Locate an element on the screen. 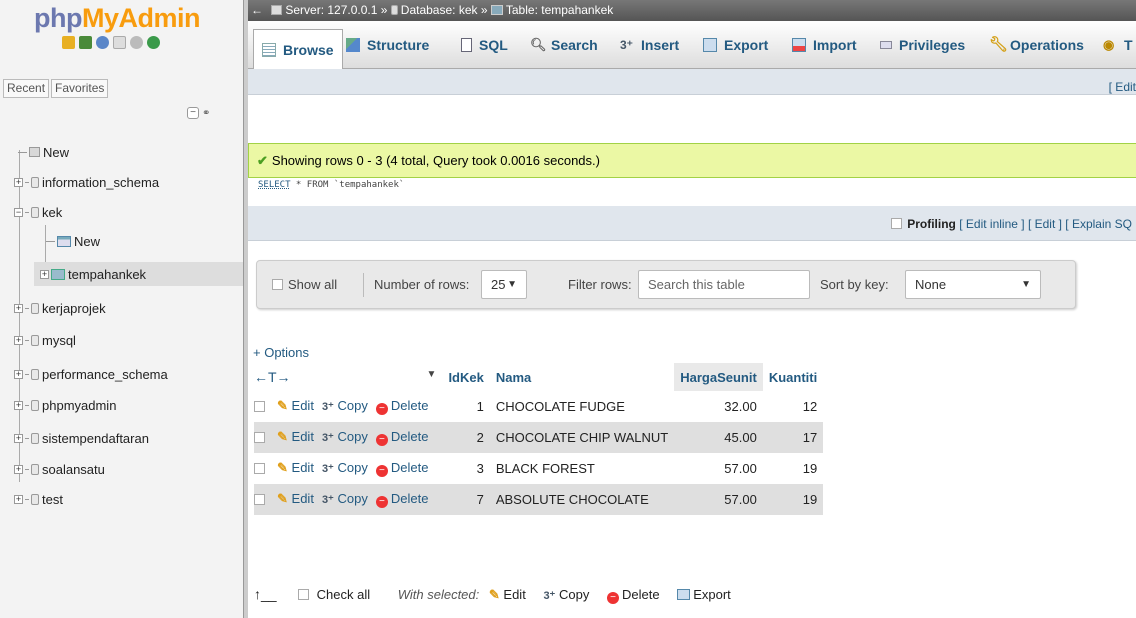 The image size is (1136, 618). check-all-checkbox is located at coordinates (303, 594).